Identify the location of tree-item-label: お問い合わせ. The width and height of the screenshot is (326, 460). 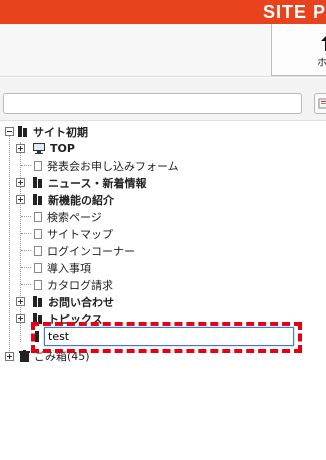
(81, 302).